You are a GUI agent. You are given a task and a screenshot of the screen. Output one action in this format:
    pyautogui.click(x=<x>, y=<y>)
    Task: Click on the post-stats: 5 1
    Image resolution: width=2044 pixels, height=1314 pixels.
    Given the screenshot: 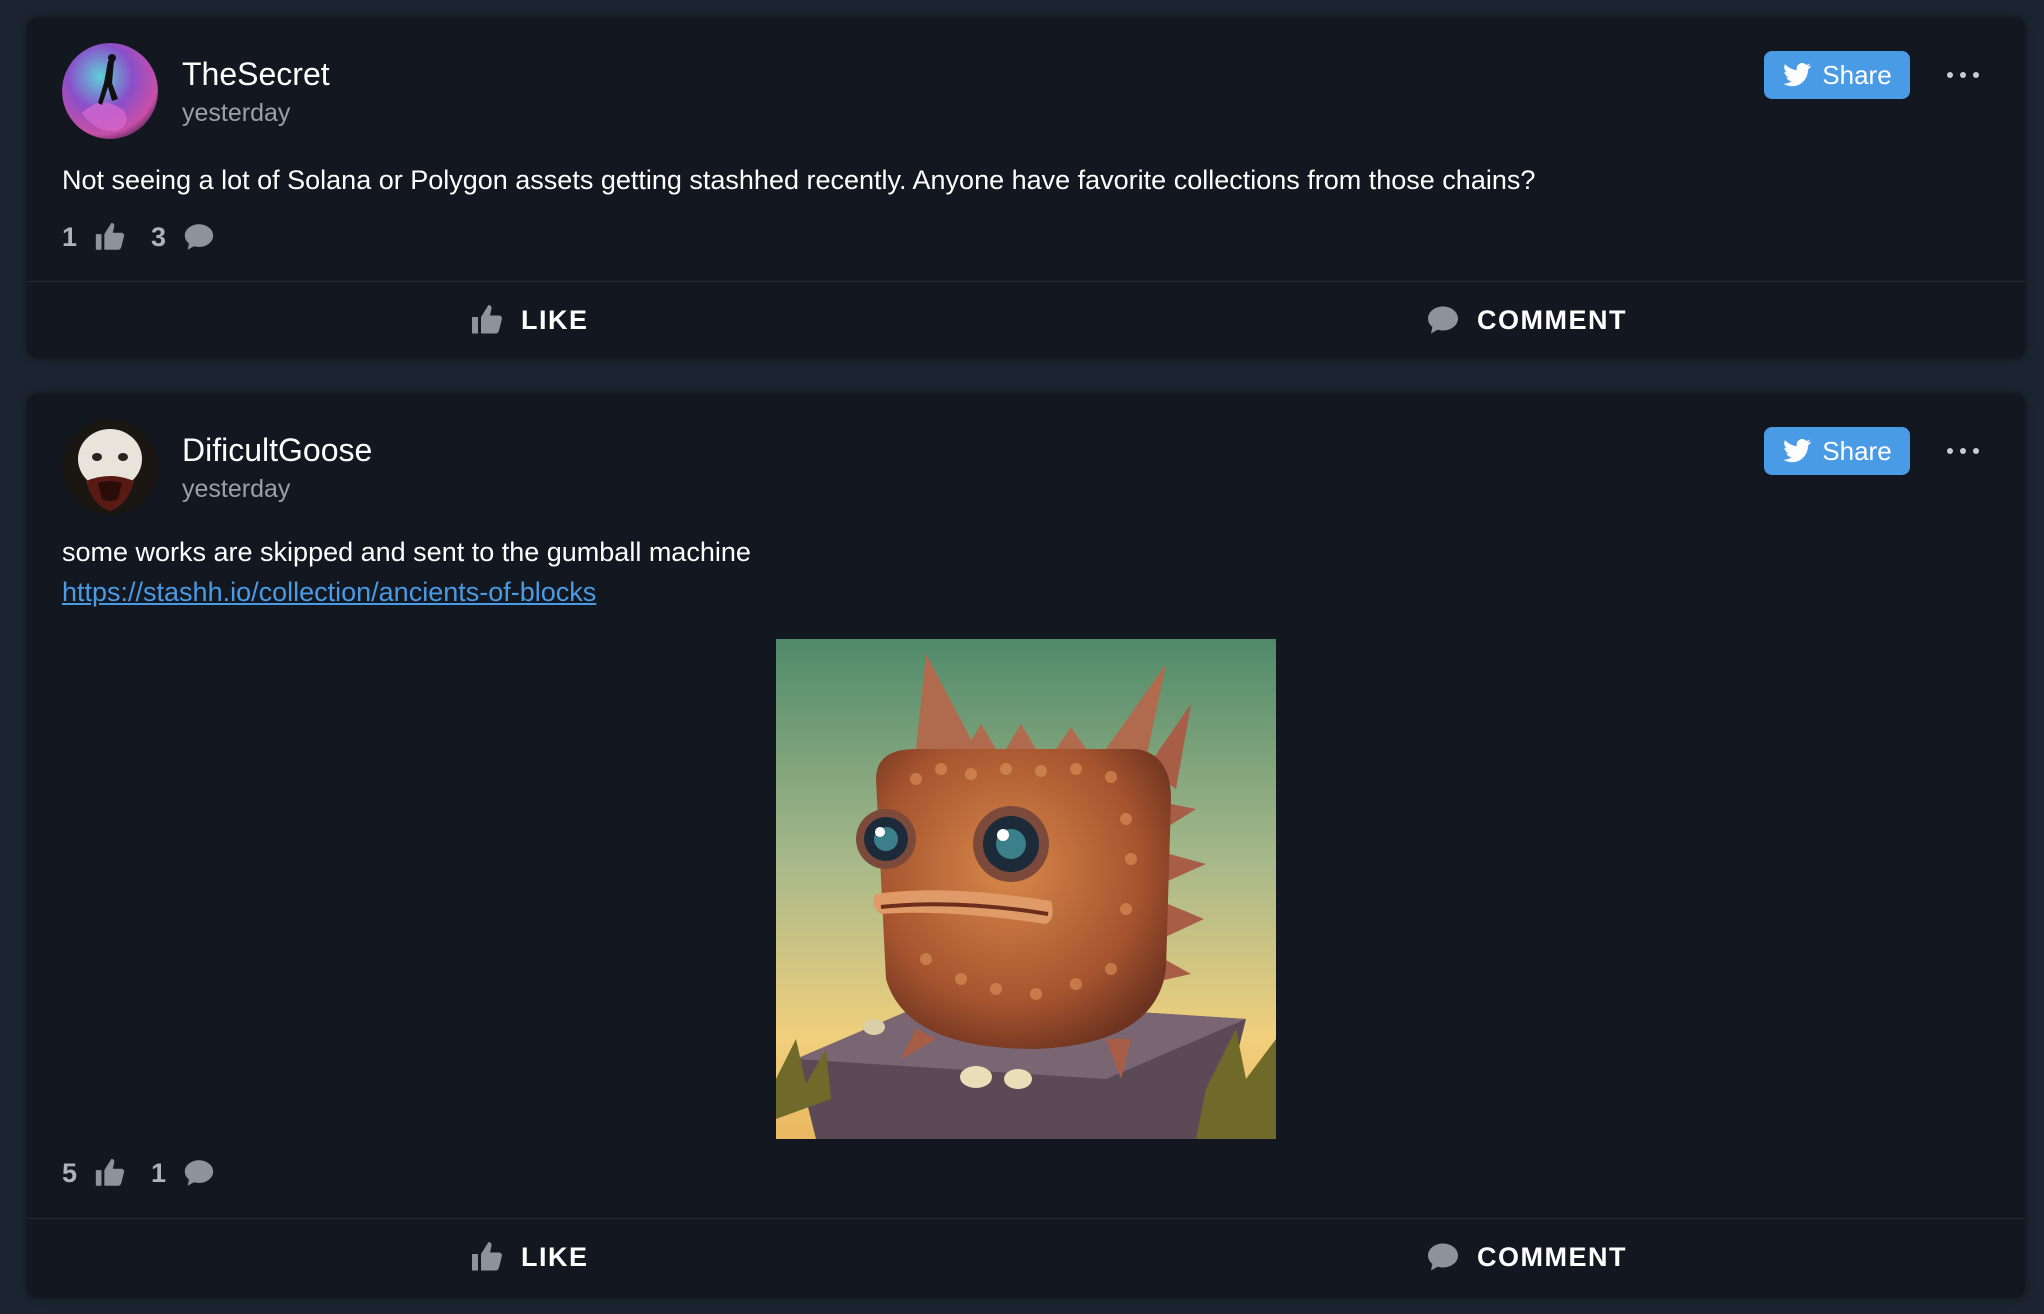 What is the action you would take?
    pyautogui.click(x=151, y=1173)
    